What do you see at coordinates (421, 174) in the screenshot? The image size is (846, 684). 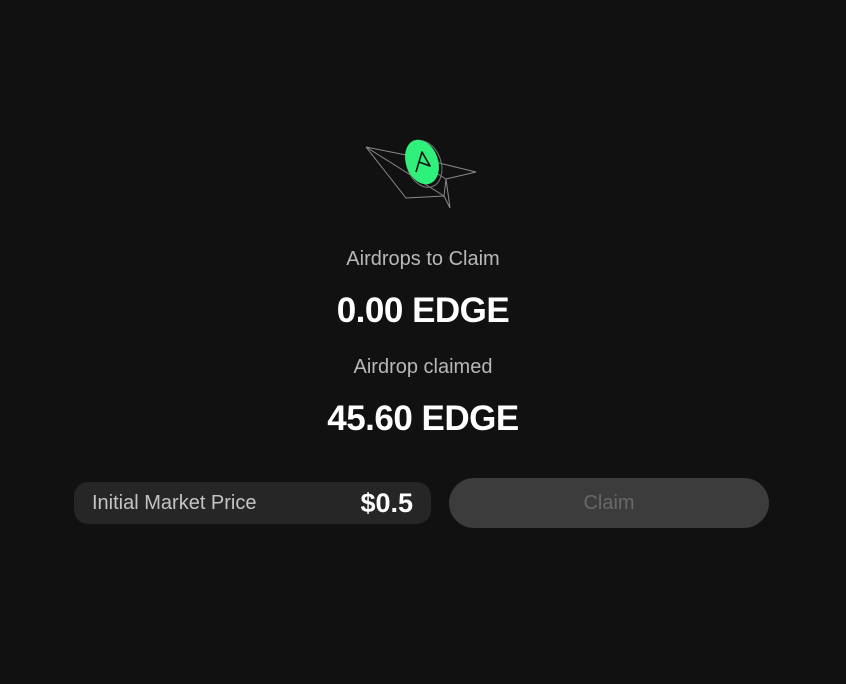 I see `paper-plane-coin-icon` at bounding box center [421, 174].